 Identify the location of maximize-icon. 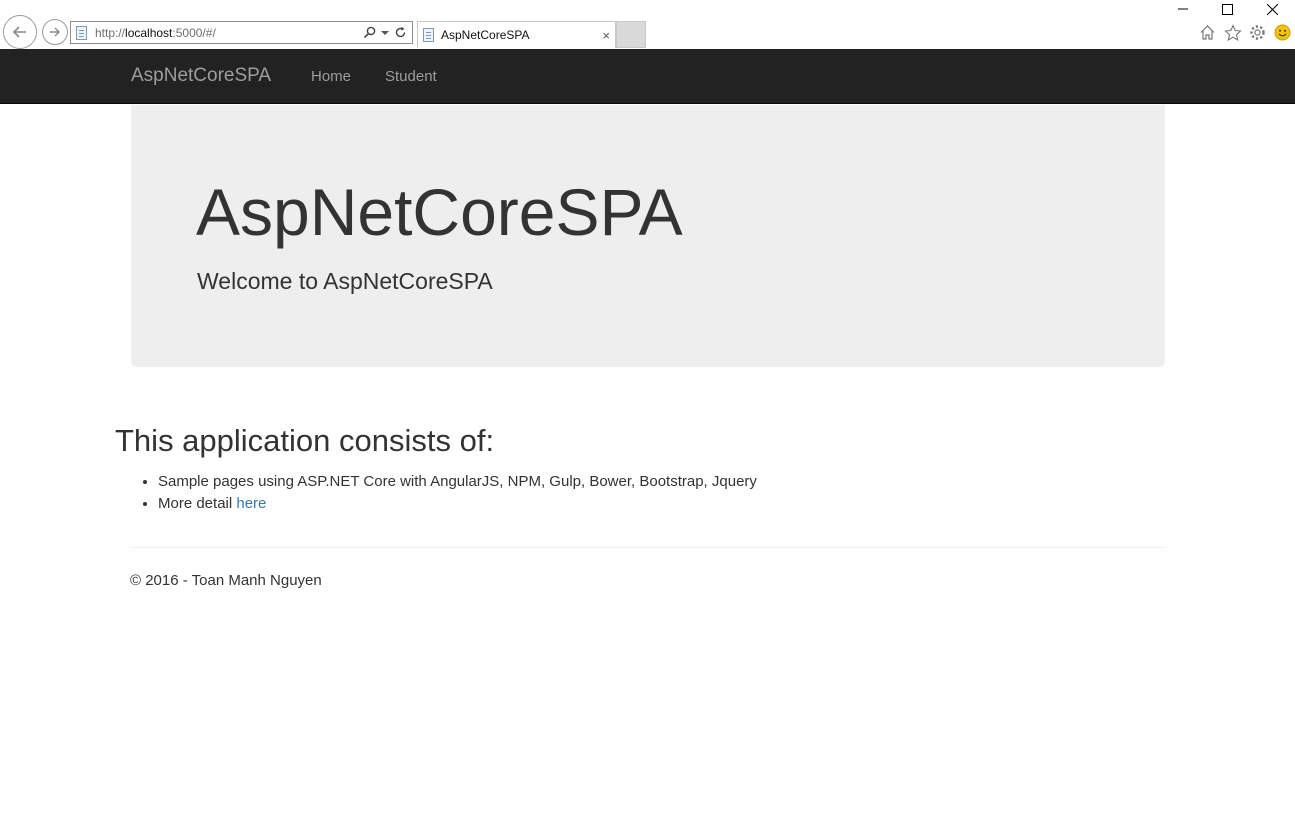
(1227, 9).